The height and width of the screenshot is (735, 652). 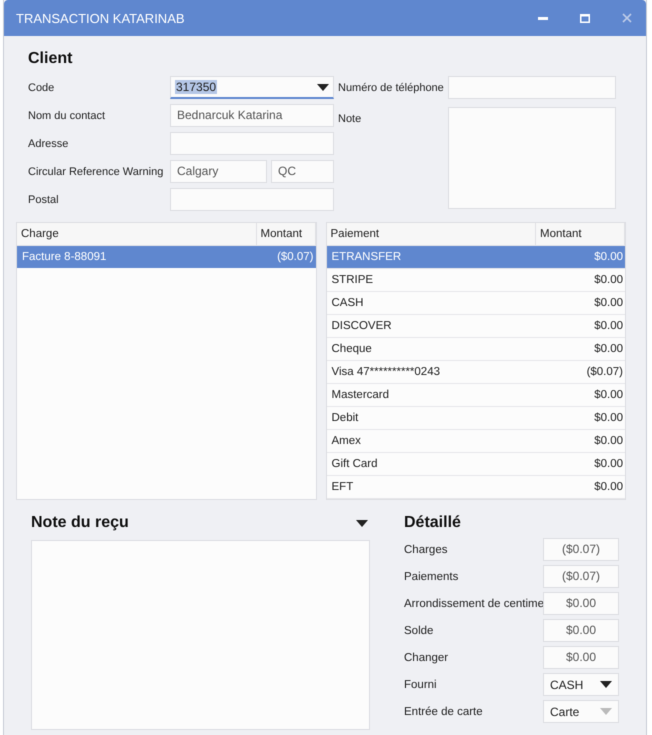 I want to click on table-row: Amex $0.00, so click(x=475, y=441).